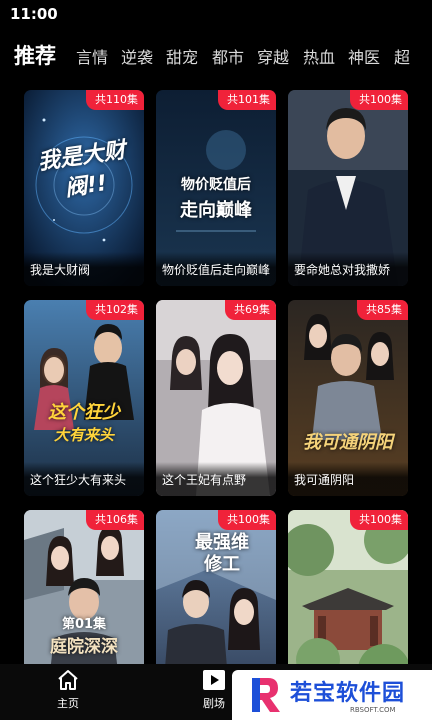  Describe the element at coordinates (216, 269) in the screenshot. I see `drama-title: 物价贬值后走向巅峰` at that location.